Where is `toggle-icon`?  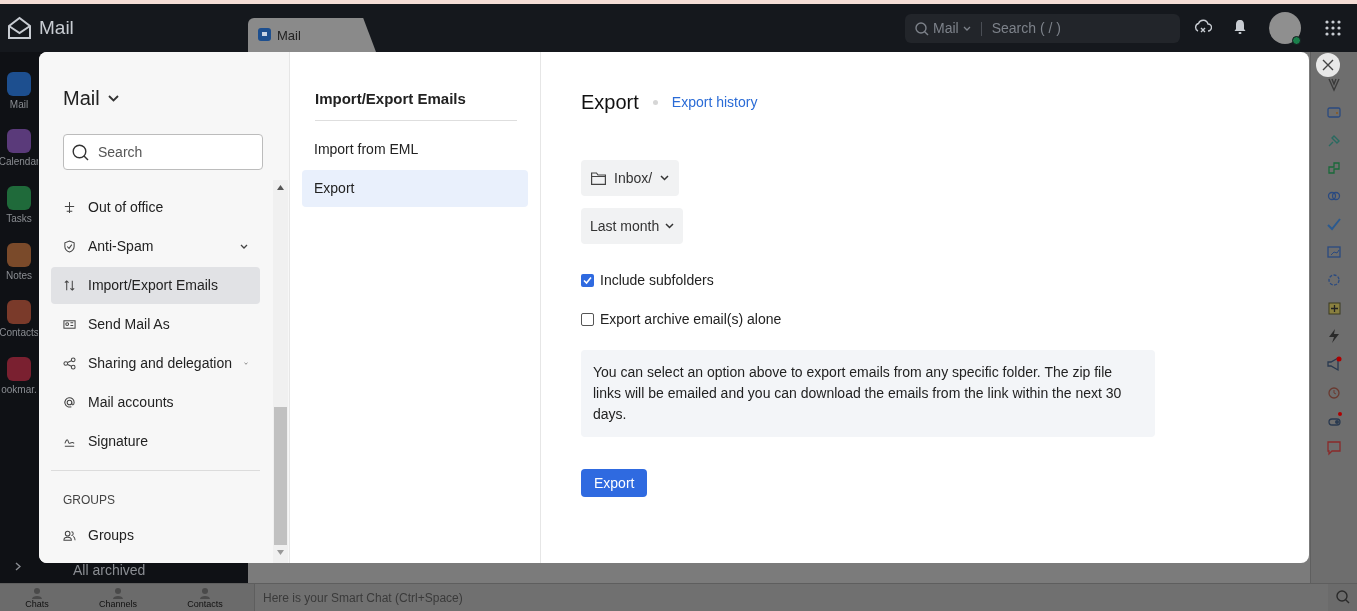 toggle-icon is located at coordinates (1334, 420).